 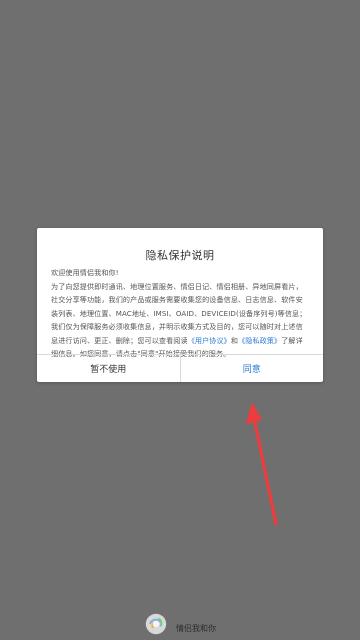 What do you see at coordinates (156, 624) in the screenshot?
I see `app-logo-icon` at bounding box center [156, 624].